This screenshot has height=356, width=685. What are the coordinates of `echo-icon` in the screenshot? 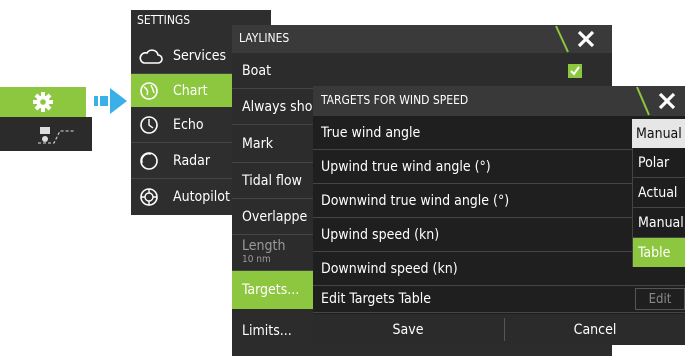 It's located at (153, 125).